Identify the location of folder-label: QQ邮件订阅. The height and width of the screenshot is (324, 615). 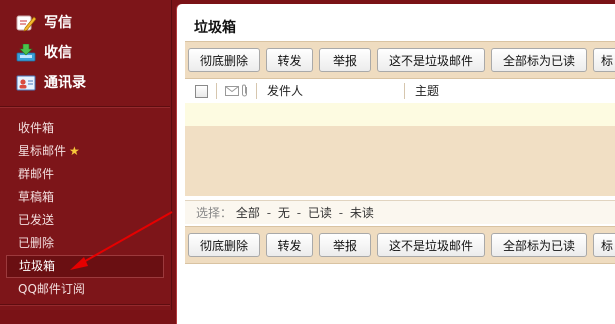
(51, 289).